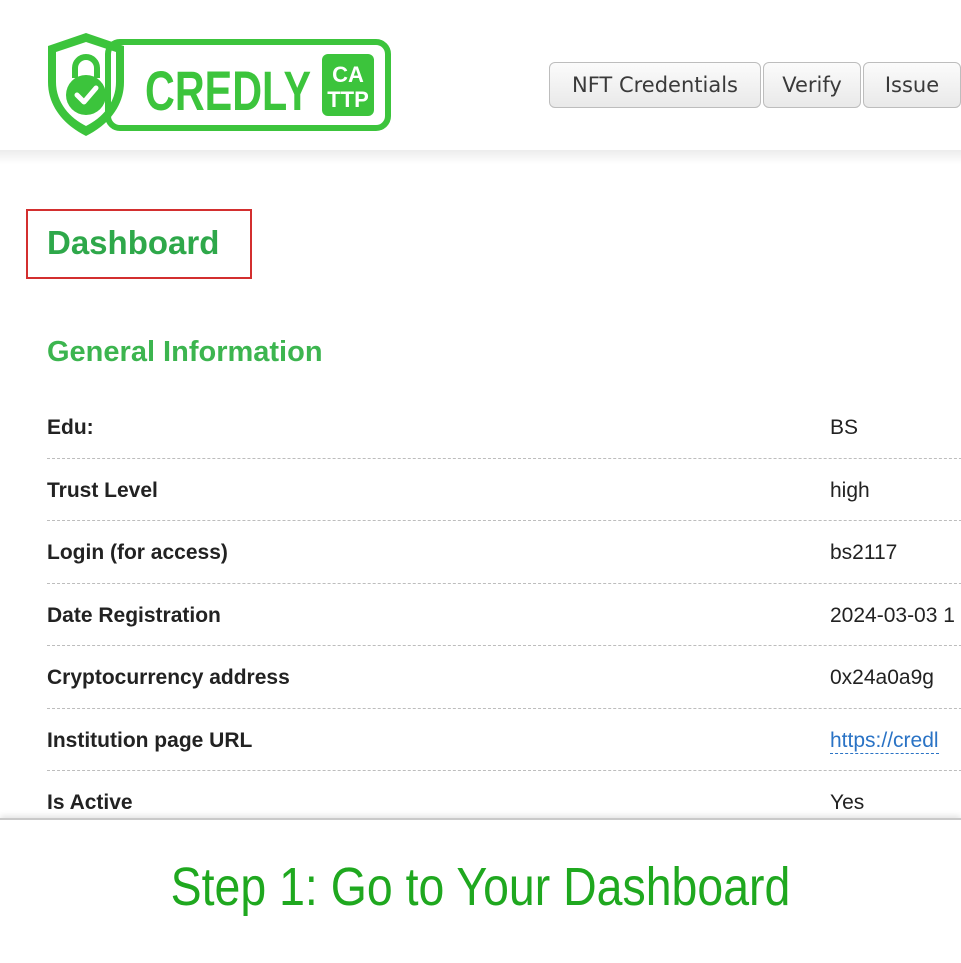 The height and width of the screenshot is (963, 961). Describe the element at coordinates (882, 677) in the screenshot. I see `info-value: 0x24a0a9g` at that location.